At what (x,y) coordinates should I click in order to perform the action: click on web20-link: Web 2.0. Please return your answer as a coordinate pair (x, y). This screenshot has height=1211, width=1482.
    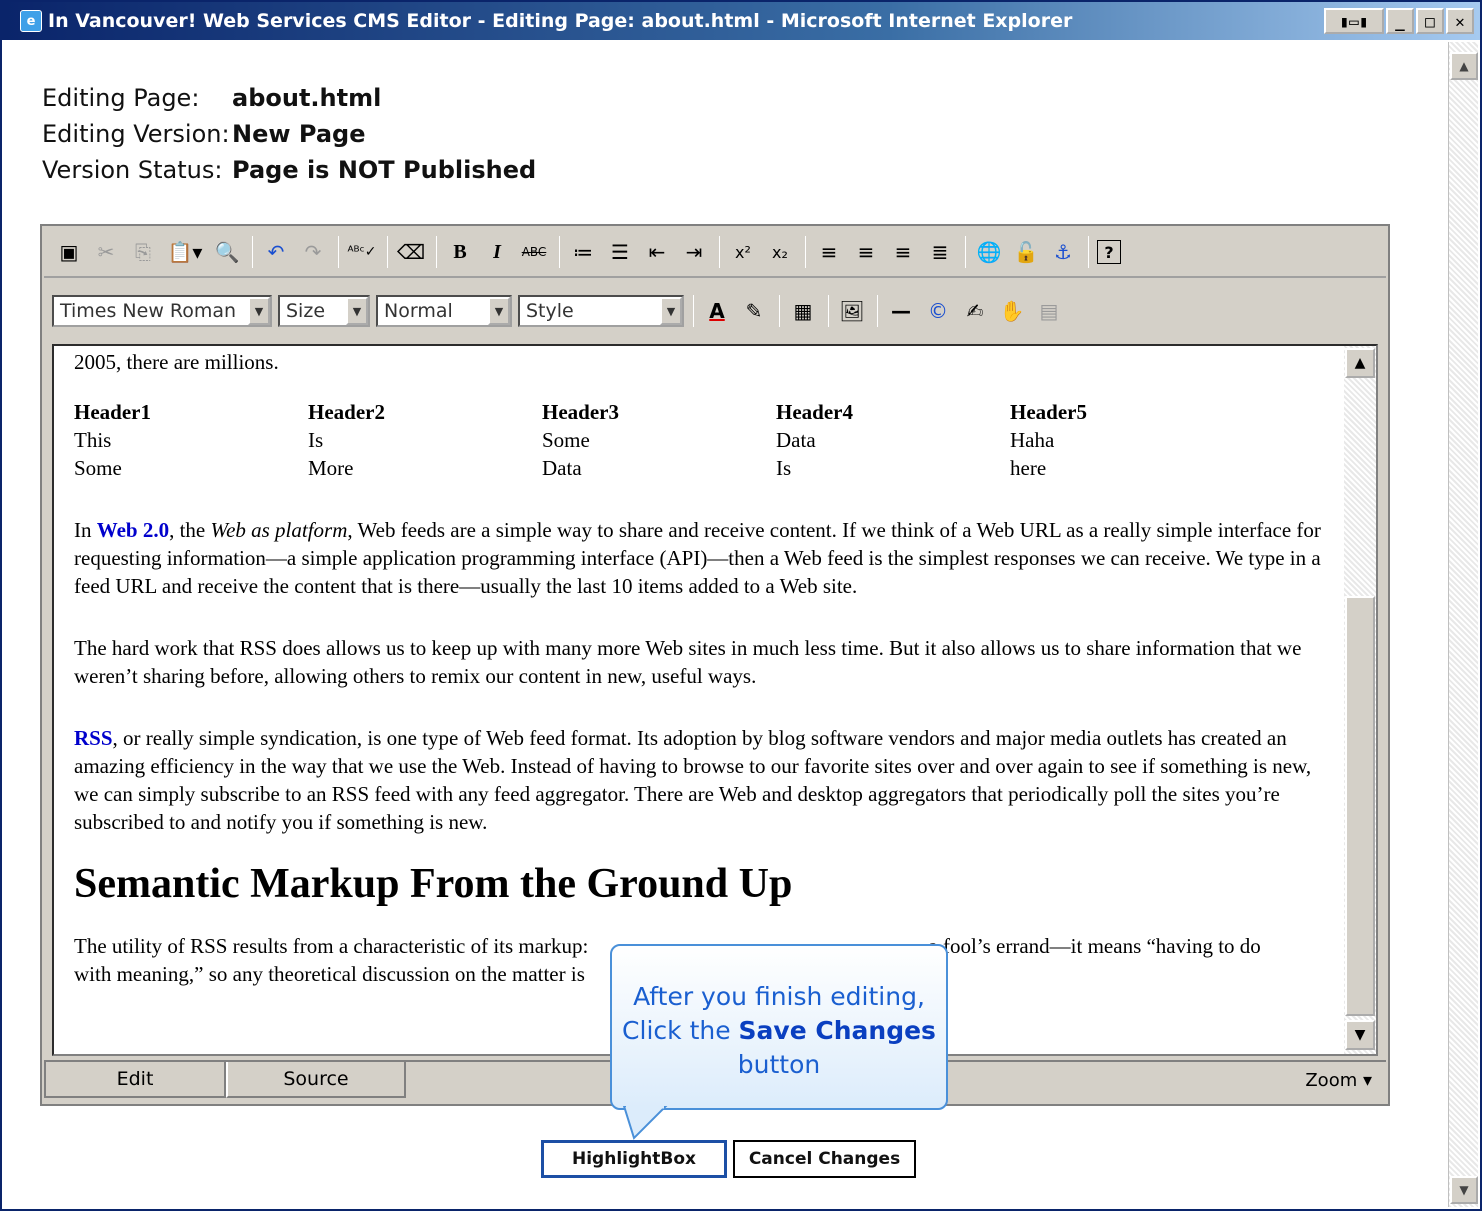
    Looking at the image, I should click on (133, 530).